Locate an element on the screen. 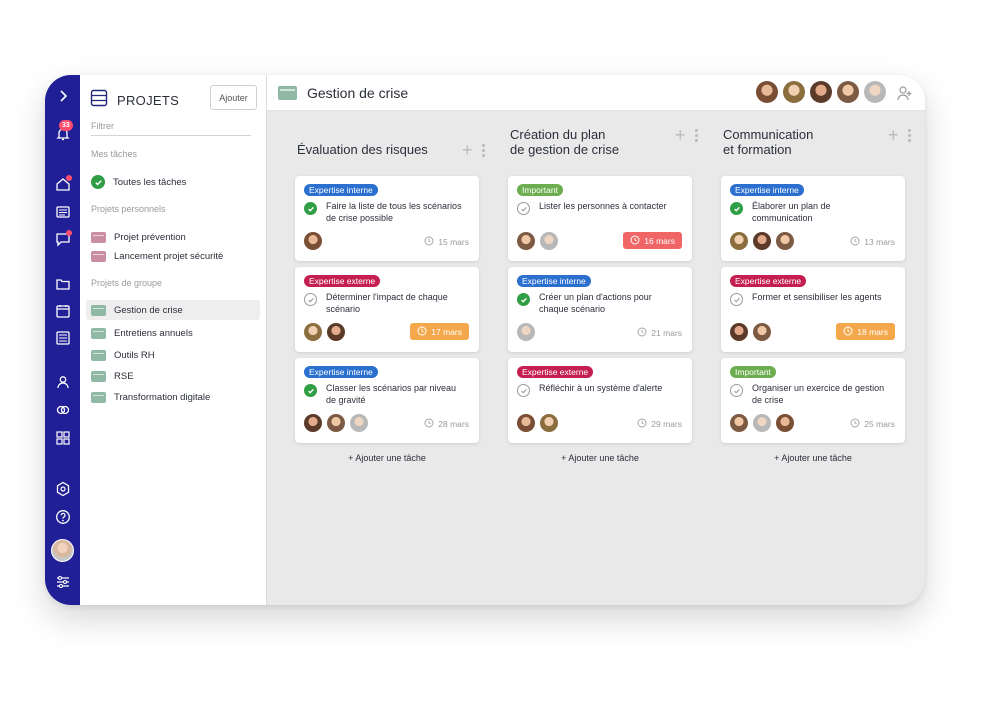 Image resolution: width=1000 pixels, height=707 pixels. task-title: Élaborer un plan de communication is located at coordinates (791, 212).